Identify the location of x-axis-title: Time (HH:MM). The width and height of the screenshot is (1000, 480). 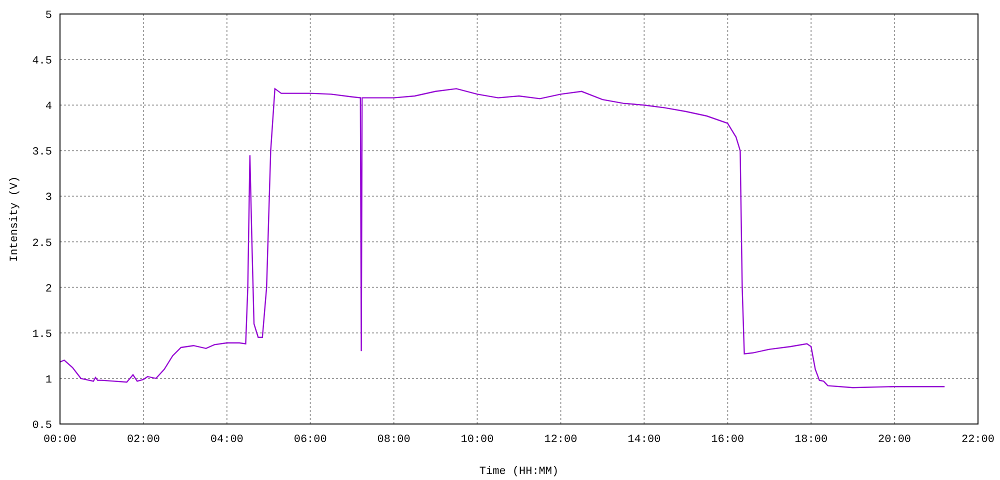
(519, 472).